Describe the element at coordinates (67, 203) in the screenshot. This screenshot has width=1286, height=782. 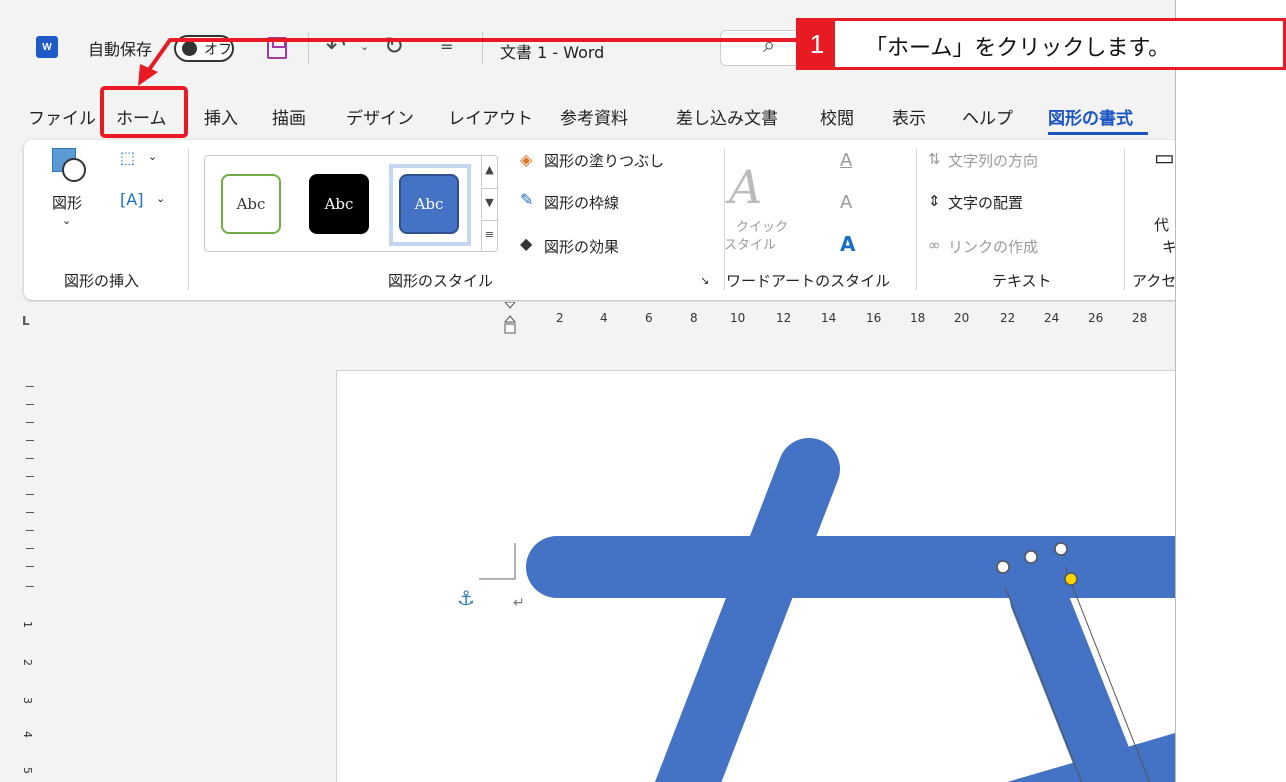
I see `shapes-label: 図形` at that location.